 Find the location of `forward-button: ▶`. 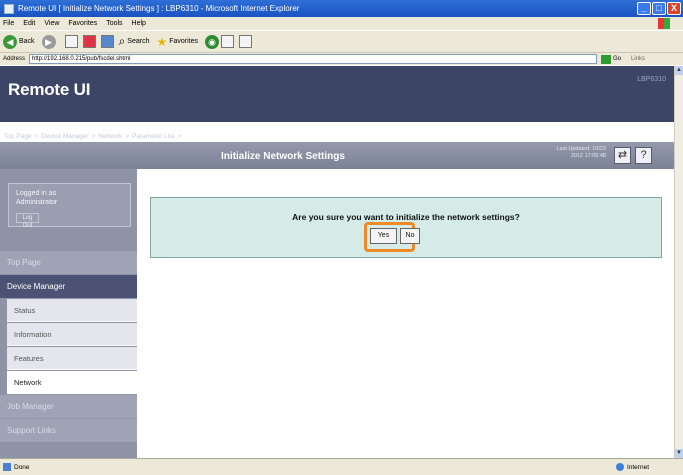

forward-button: ▶ is located at coordinates (49, 41).